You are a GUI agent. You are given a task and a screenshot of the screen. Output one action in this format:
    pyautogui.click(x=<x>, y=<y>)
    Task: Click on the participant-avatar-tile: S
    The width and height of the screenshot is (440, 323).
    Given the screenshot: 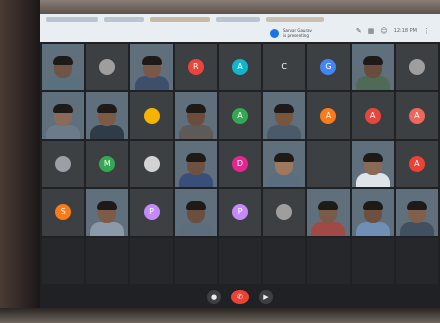 What is the action you would take?
    pyautogui.click(x=63, y=212)
    